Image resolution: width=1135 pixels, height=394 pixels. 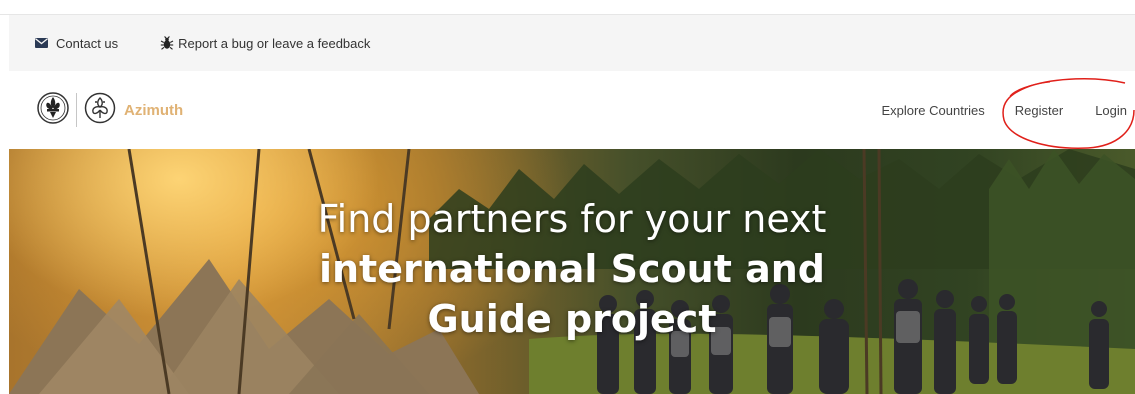 I want to click on brand-logo: Azimuth, so click(x=110, y=110).